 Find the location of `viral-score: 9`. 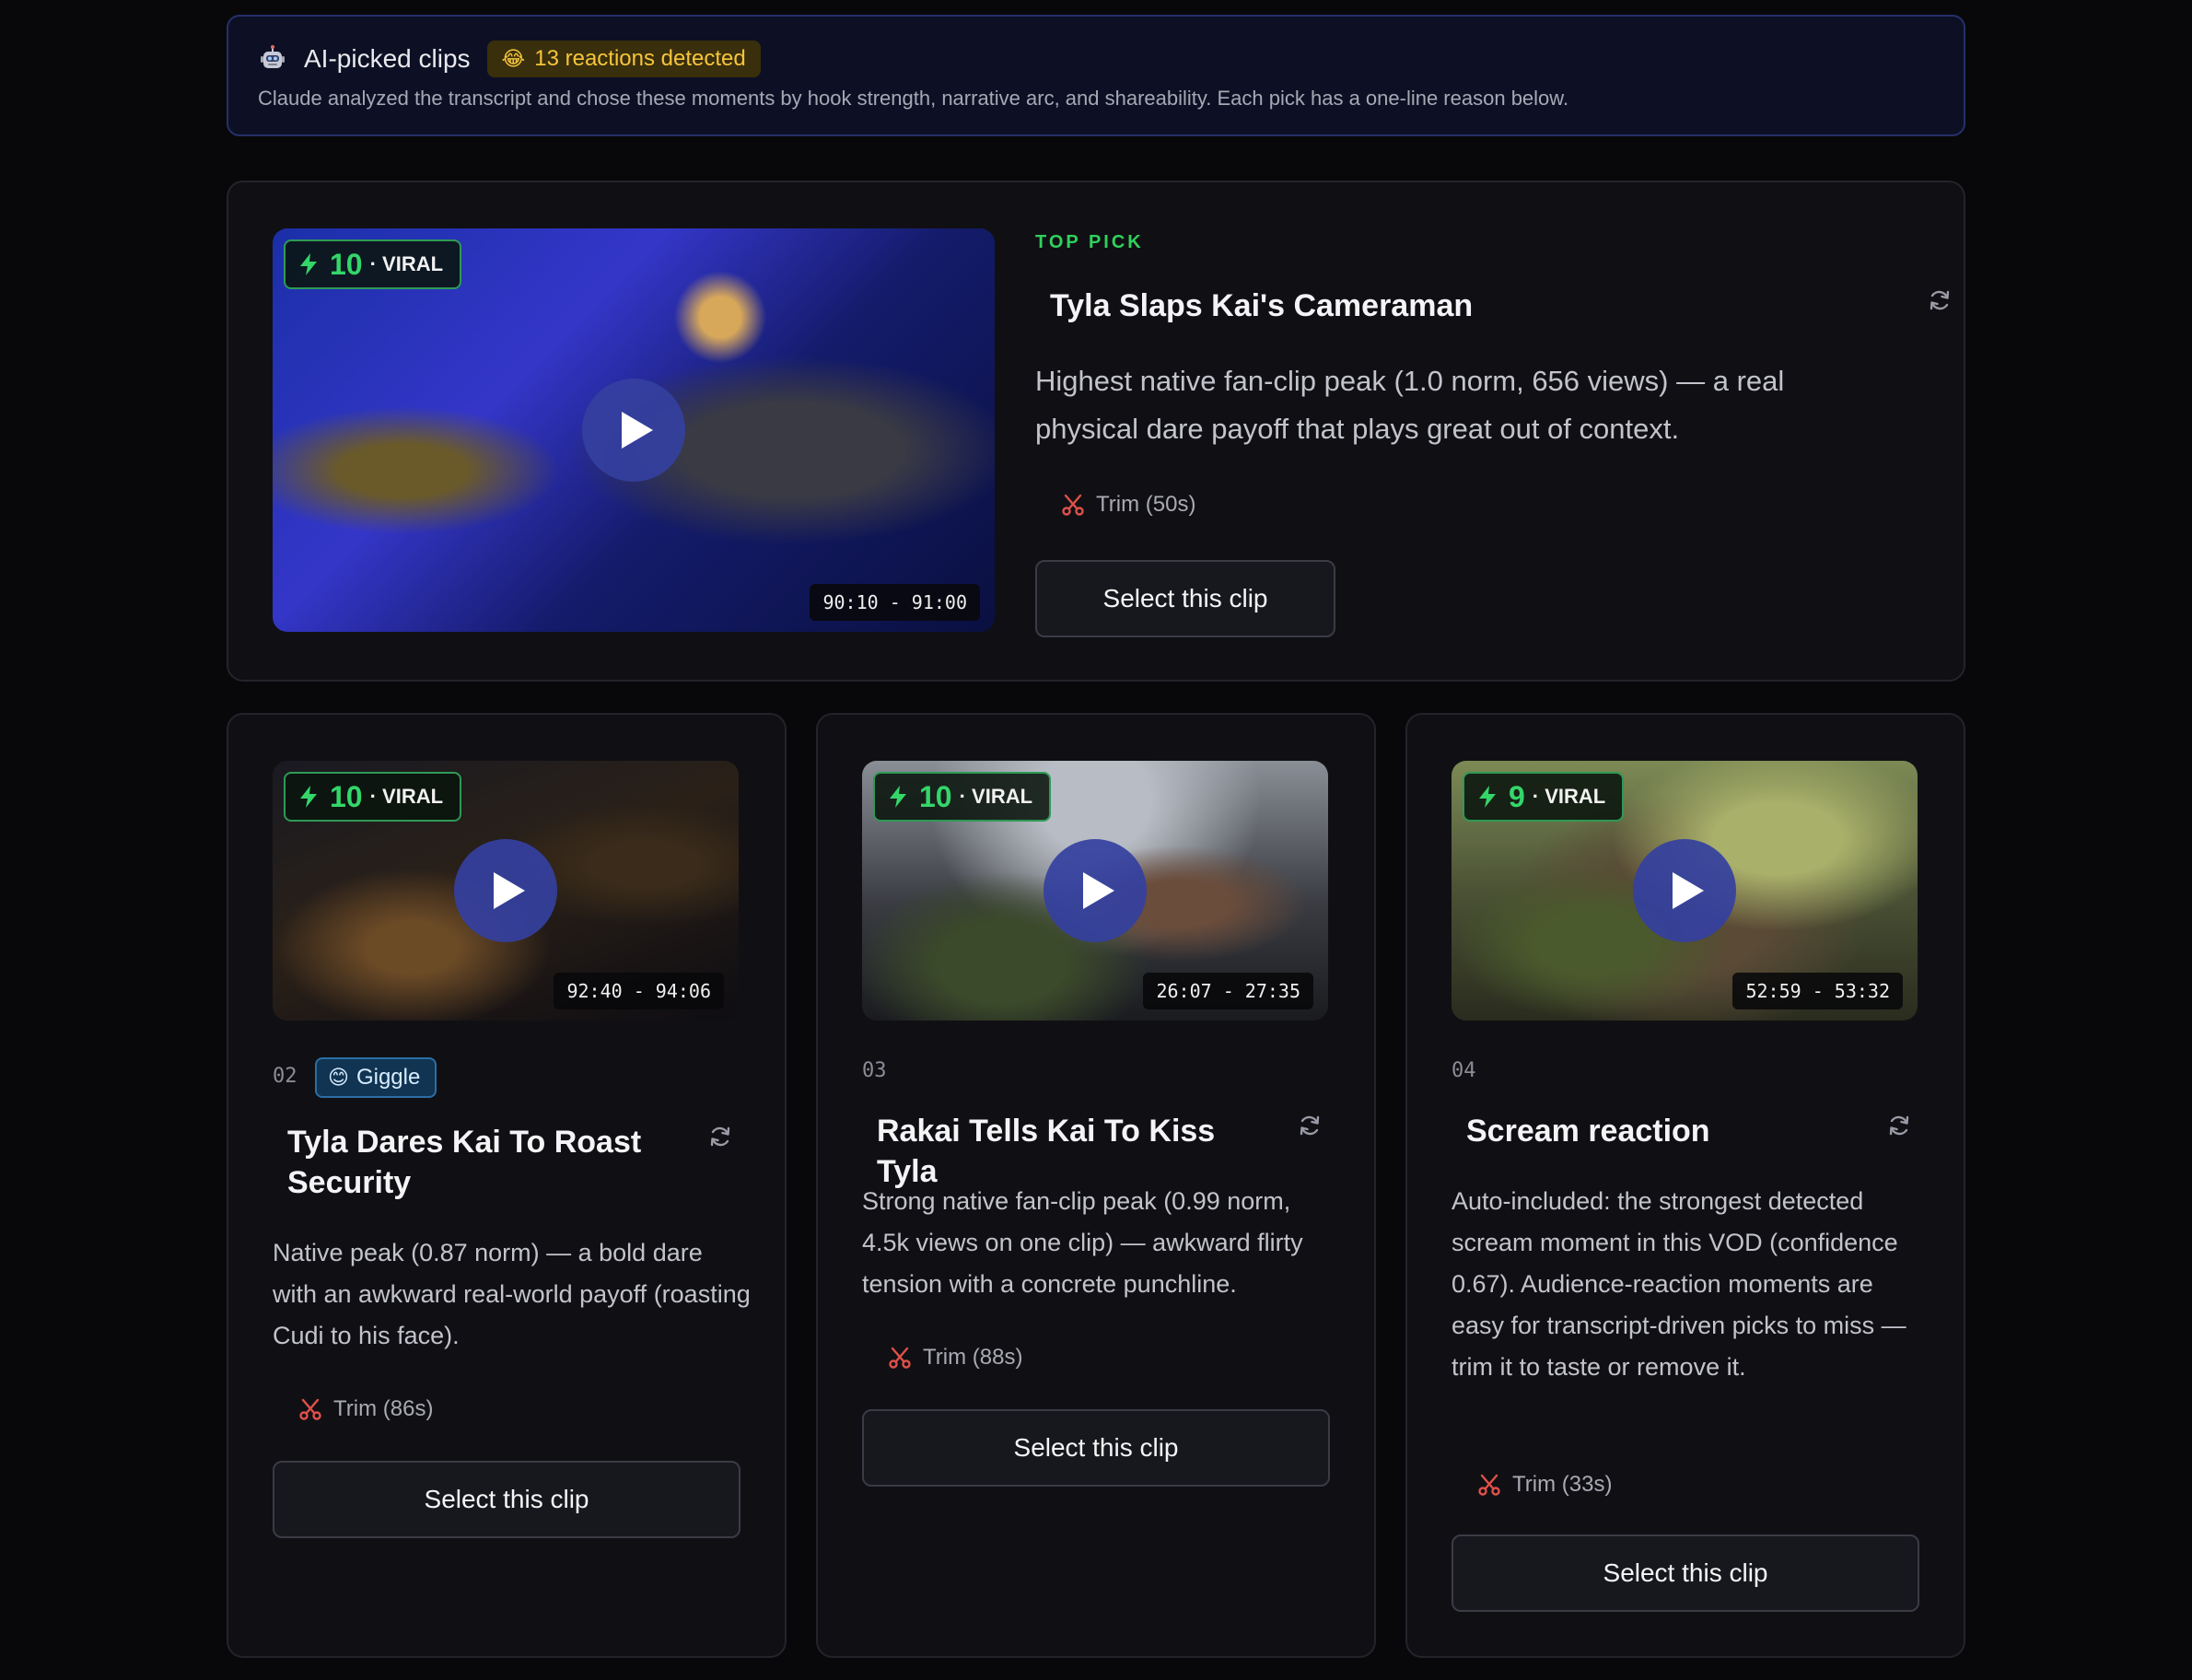

viral-score: 9 is located at coordinates (1517, 796).